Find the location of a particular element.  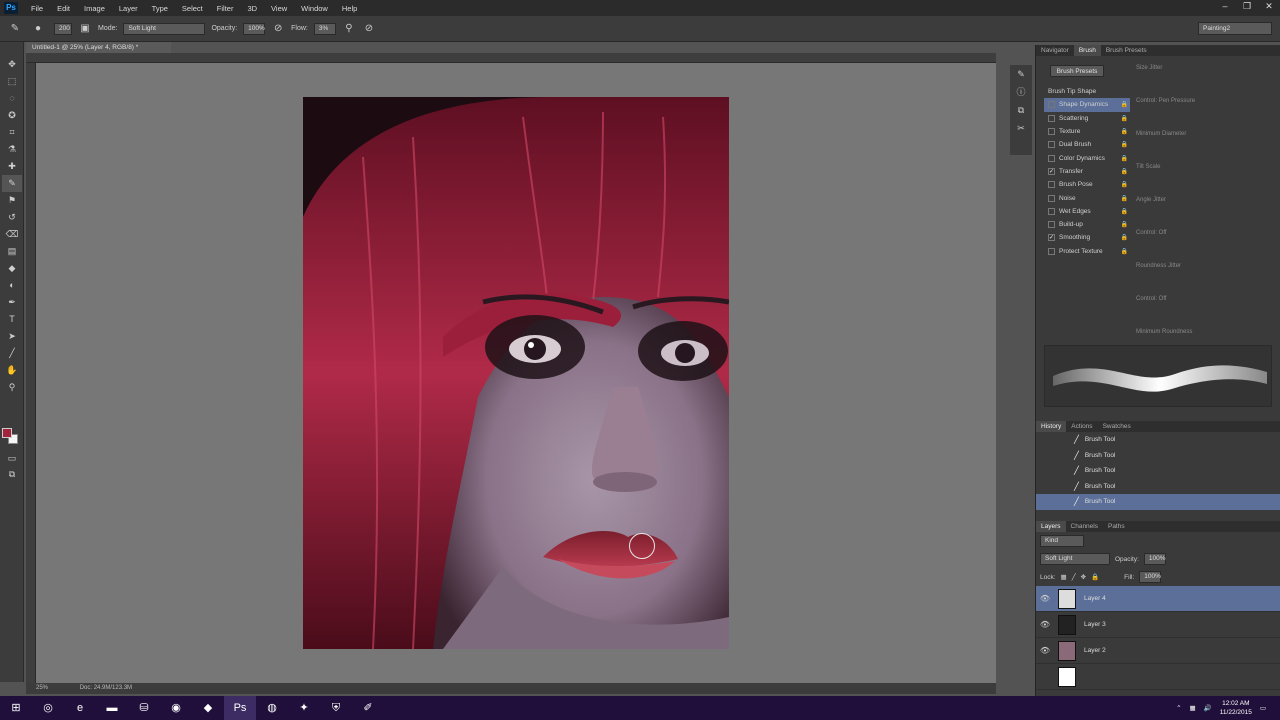

menu-edit: Edit is located at coordinates (63, 8).